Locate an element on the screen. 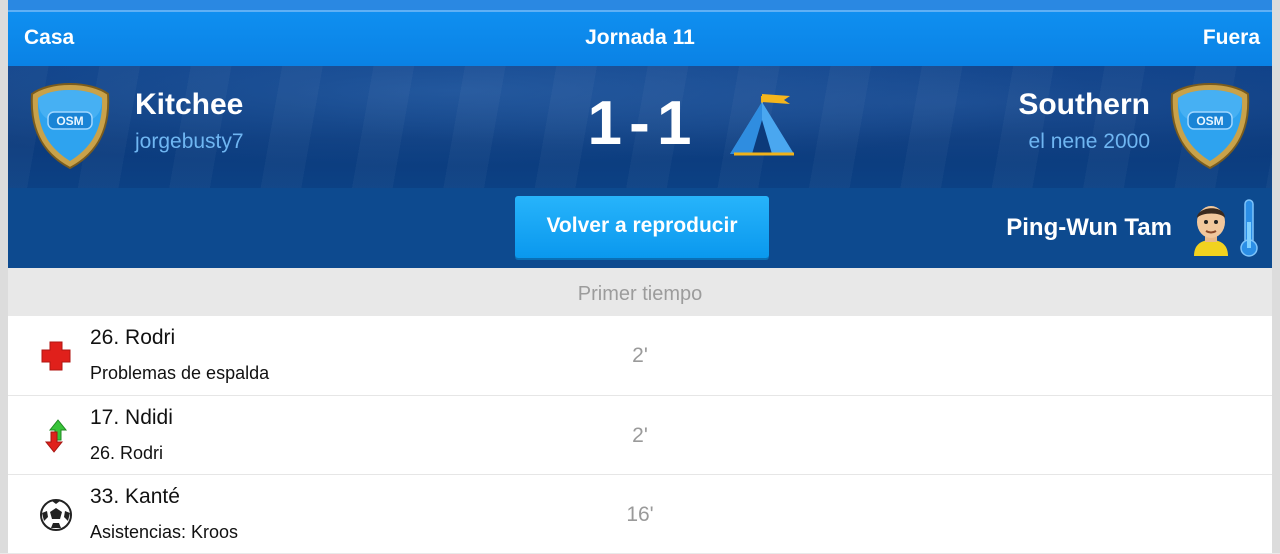  event-row: 17. Ndidi 26. Rodri 2' is located at coordinates (640, 435).